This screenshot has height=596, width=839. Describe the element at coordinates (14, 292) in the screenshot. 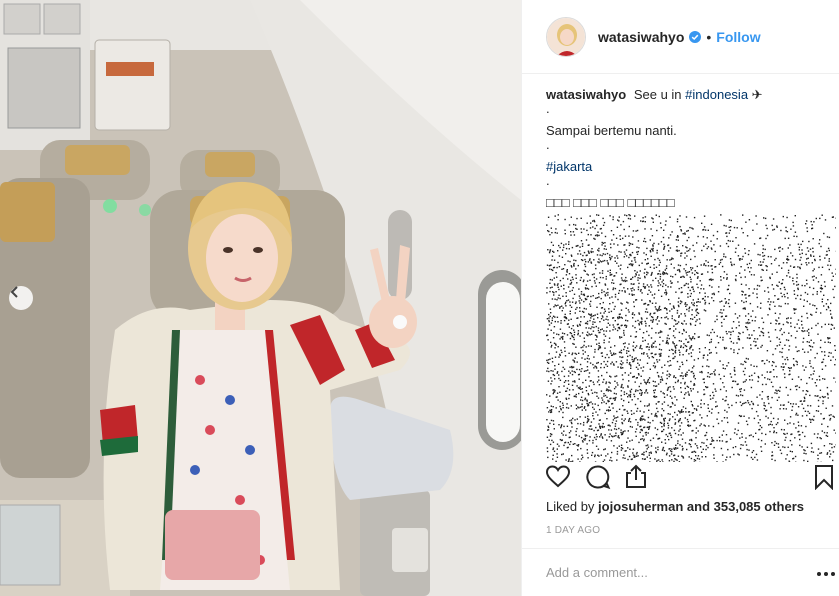

I see `chevron-left-icon` at that location.